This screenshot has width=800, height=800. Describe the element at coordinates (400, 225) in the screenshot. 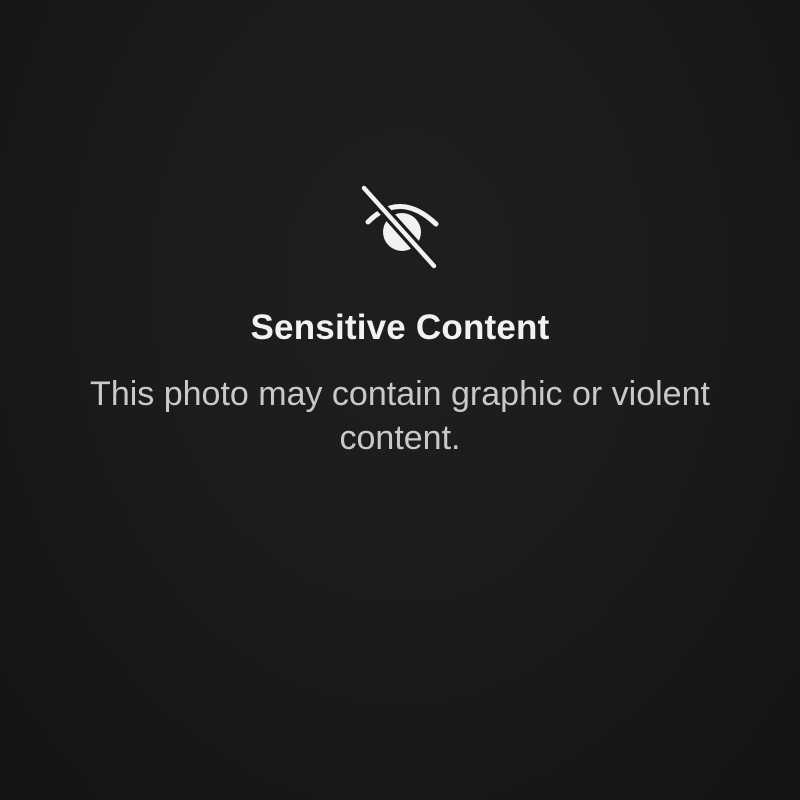

I see `eye-slash-icon` at that location.